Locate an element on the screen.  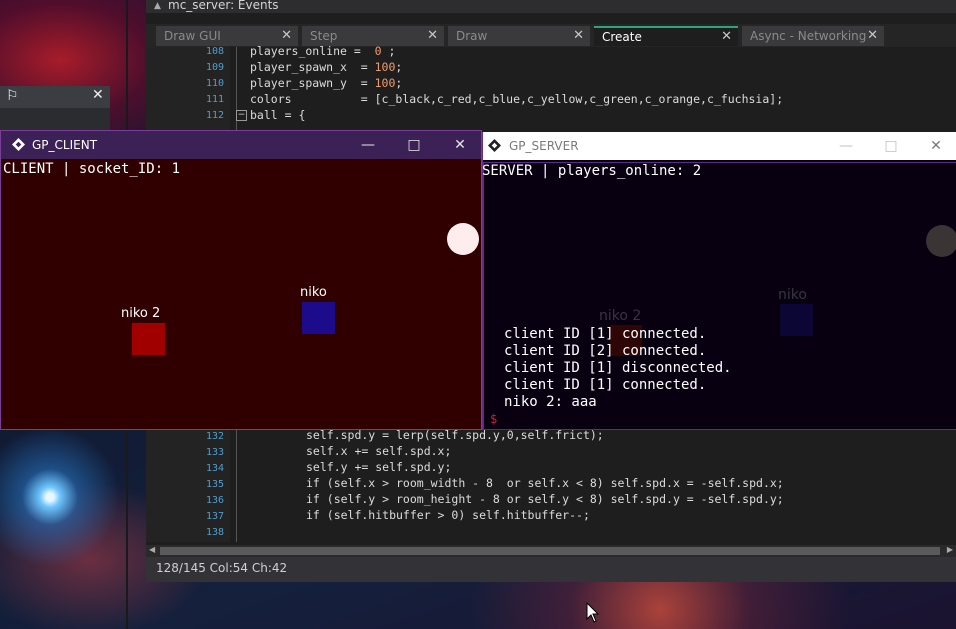
ide-title-bar: ▲ mc_server: Events is located at coordinates (551, 6).